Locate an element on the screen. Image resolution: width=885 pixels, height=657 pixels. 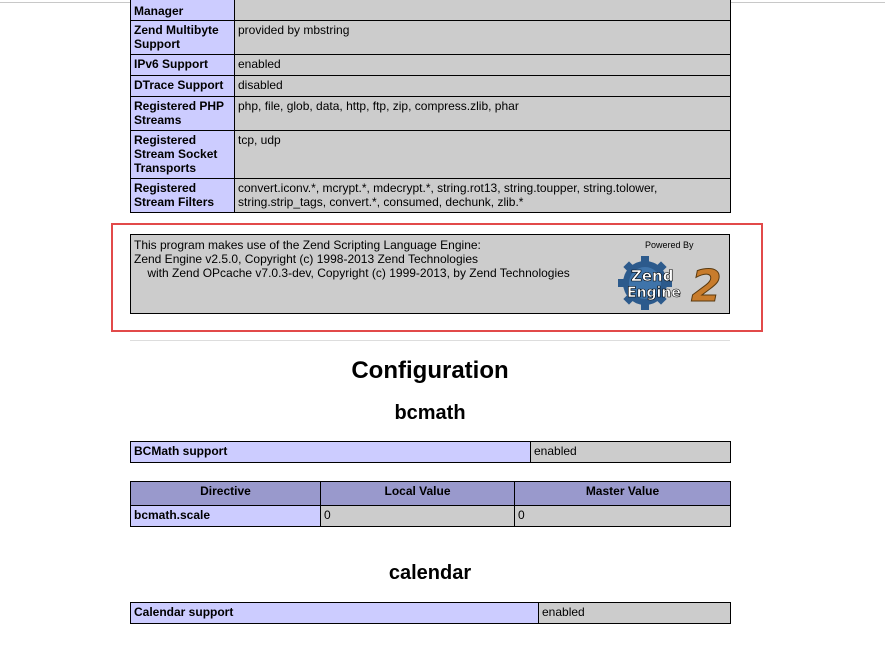
column-header: Local Value is located at coordinates (417, 493).